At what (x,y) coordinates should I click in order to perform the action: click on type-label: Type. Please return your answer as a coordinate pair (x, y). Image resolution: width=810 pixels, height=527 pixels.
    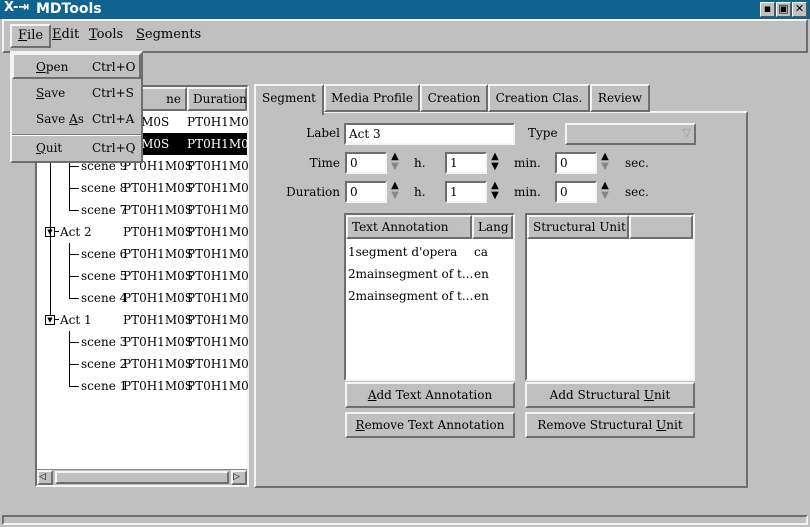
    Looking at the image, I should click on (543, 133).